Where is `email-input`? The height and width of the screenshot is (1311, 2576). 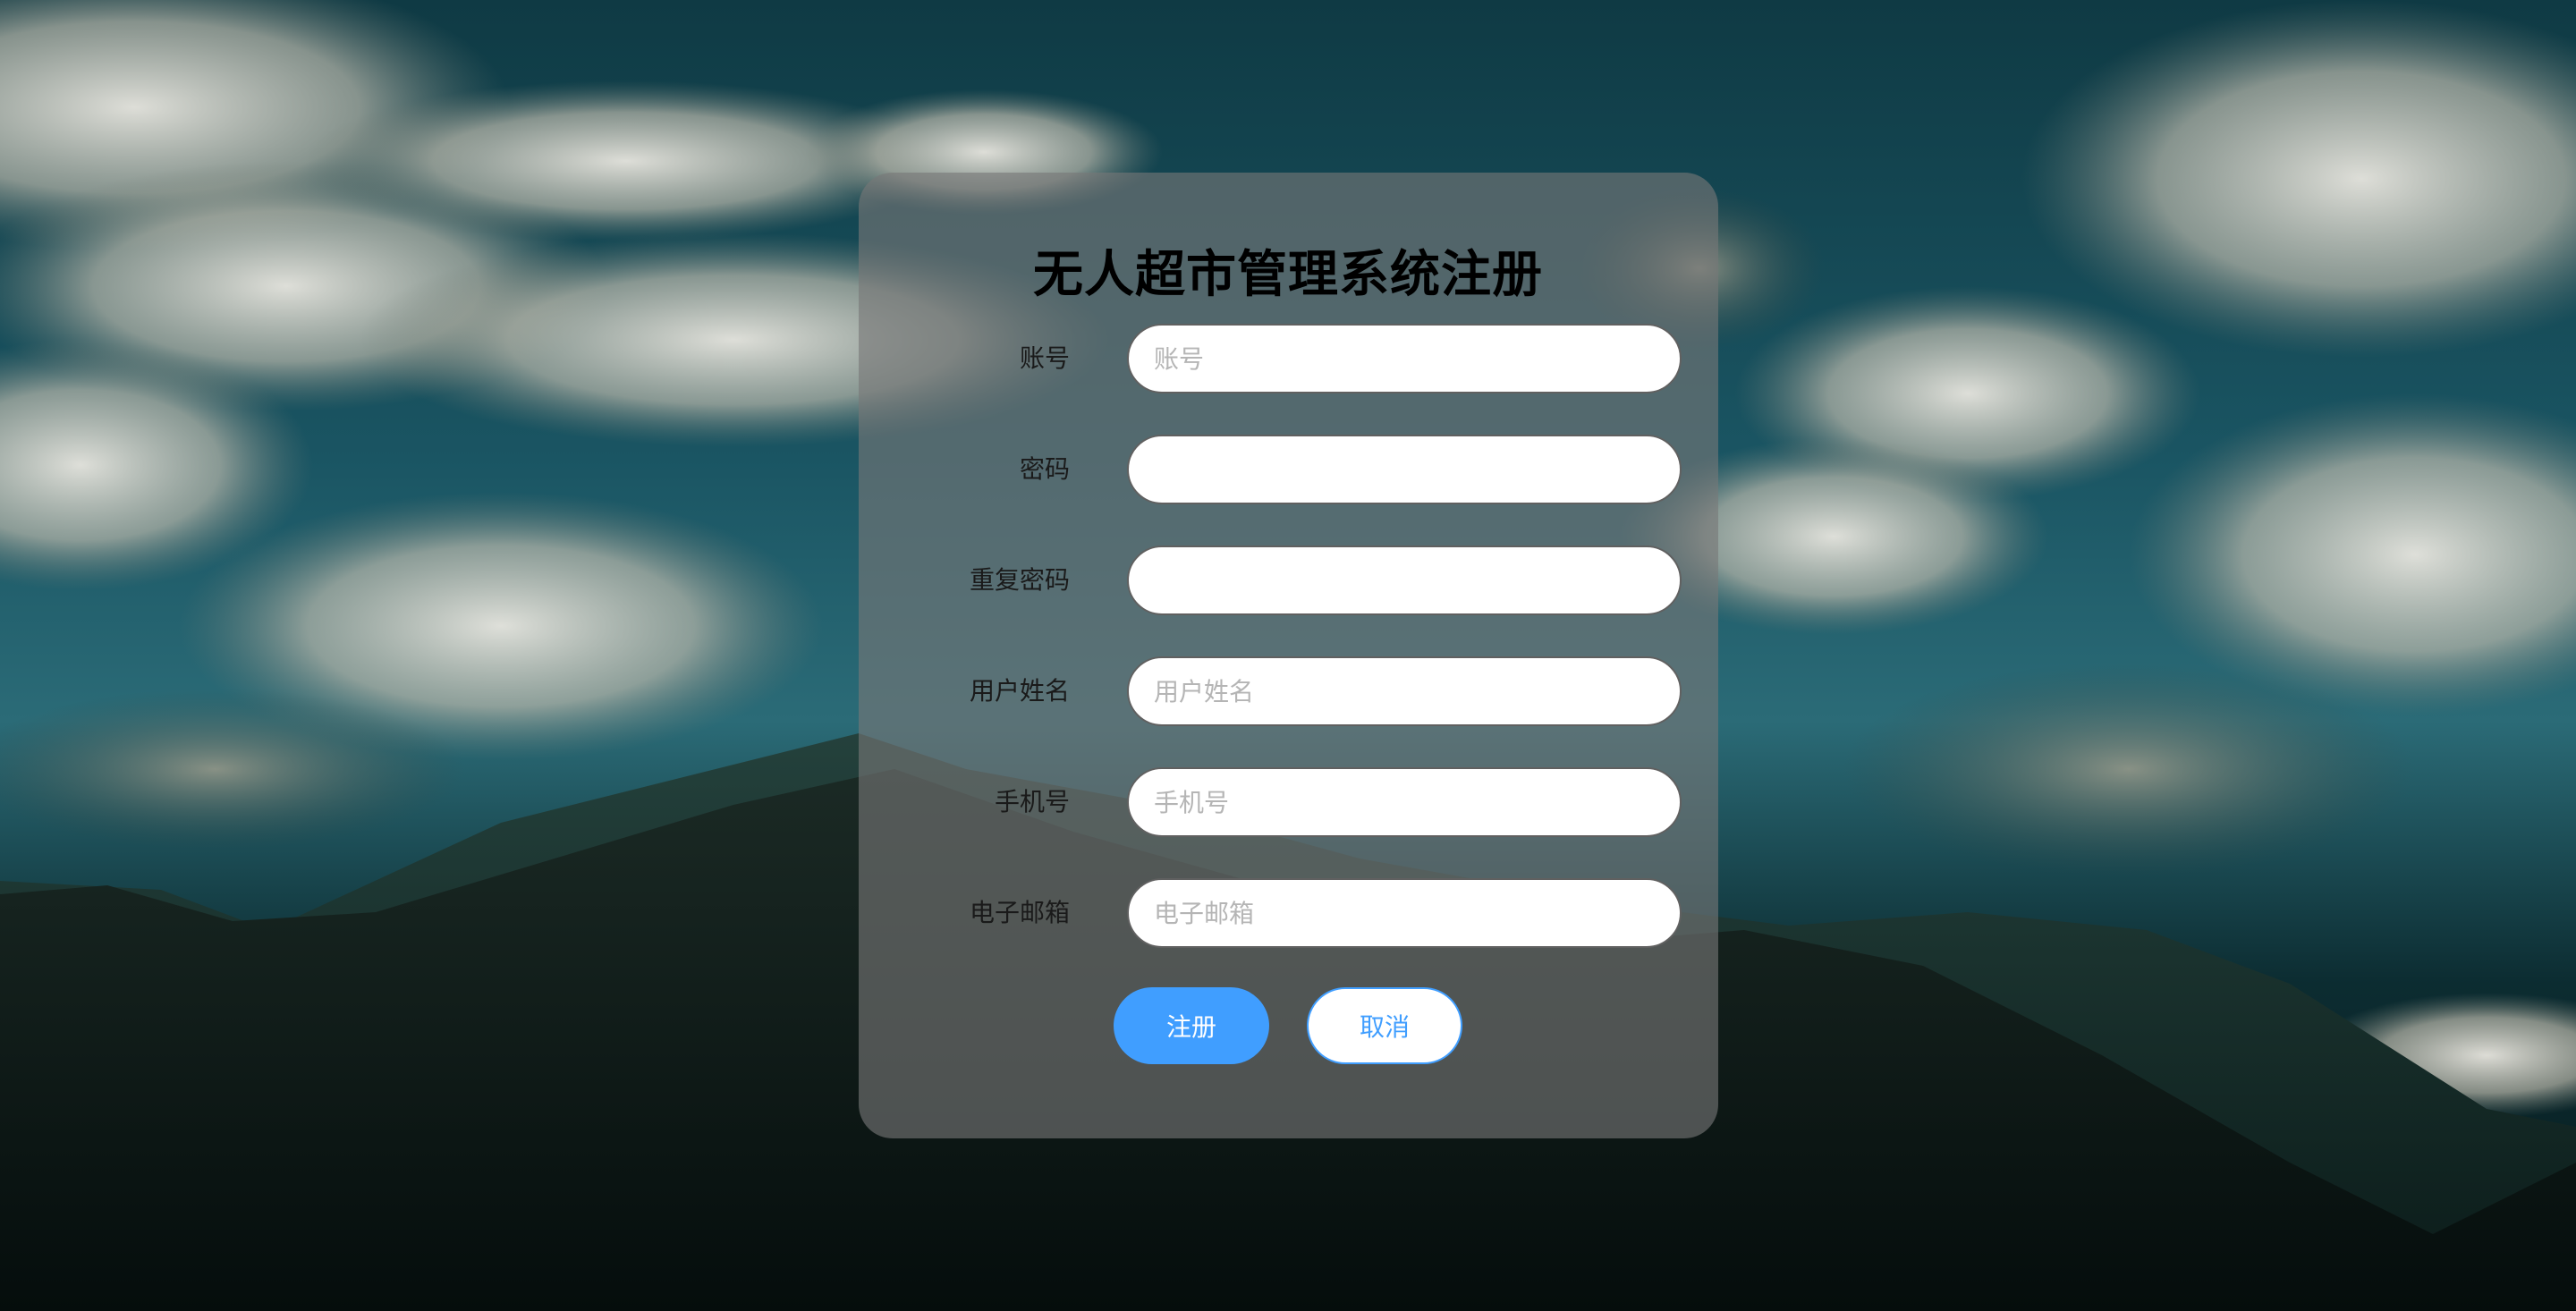
email-input is located at coordinates (1404, 913).